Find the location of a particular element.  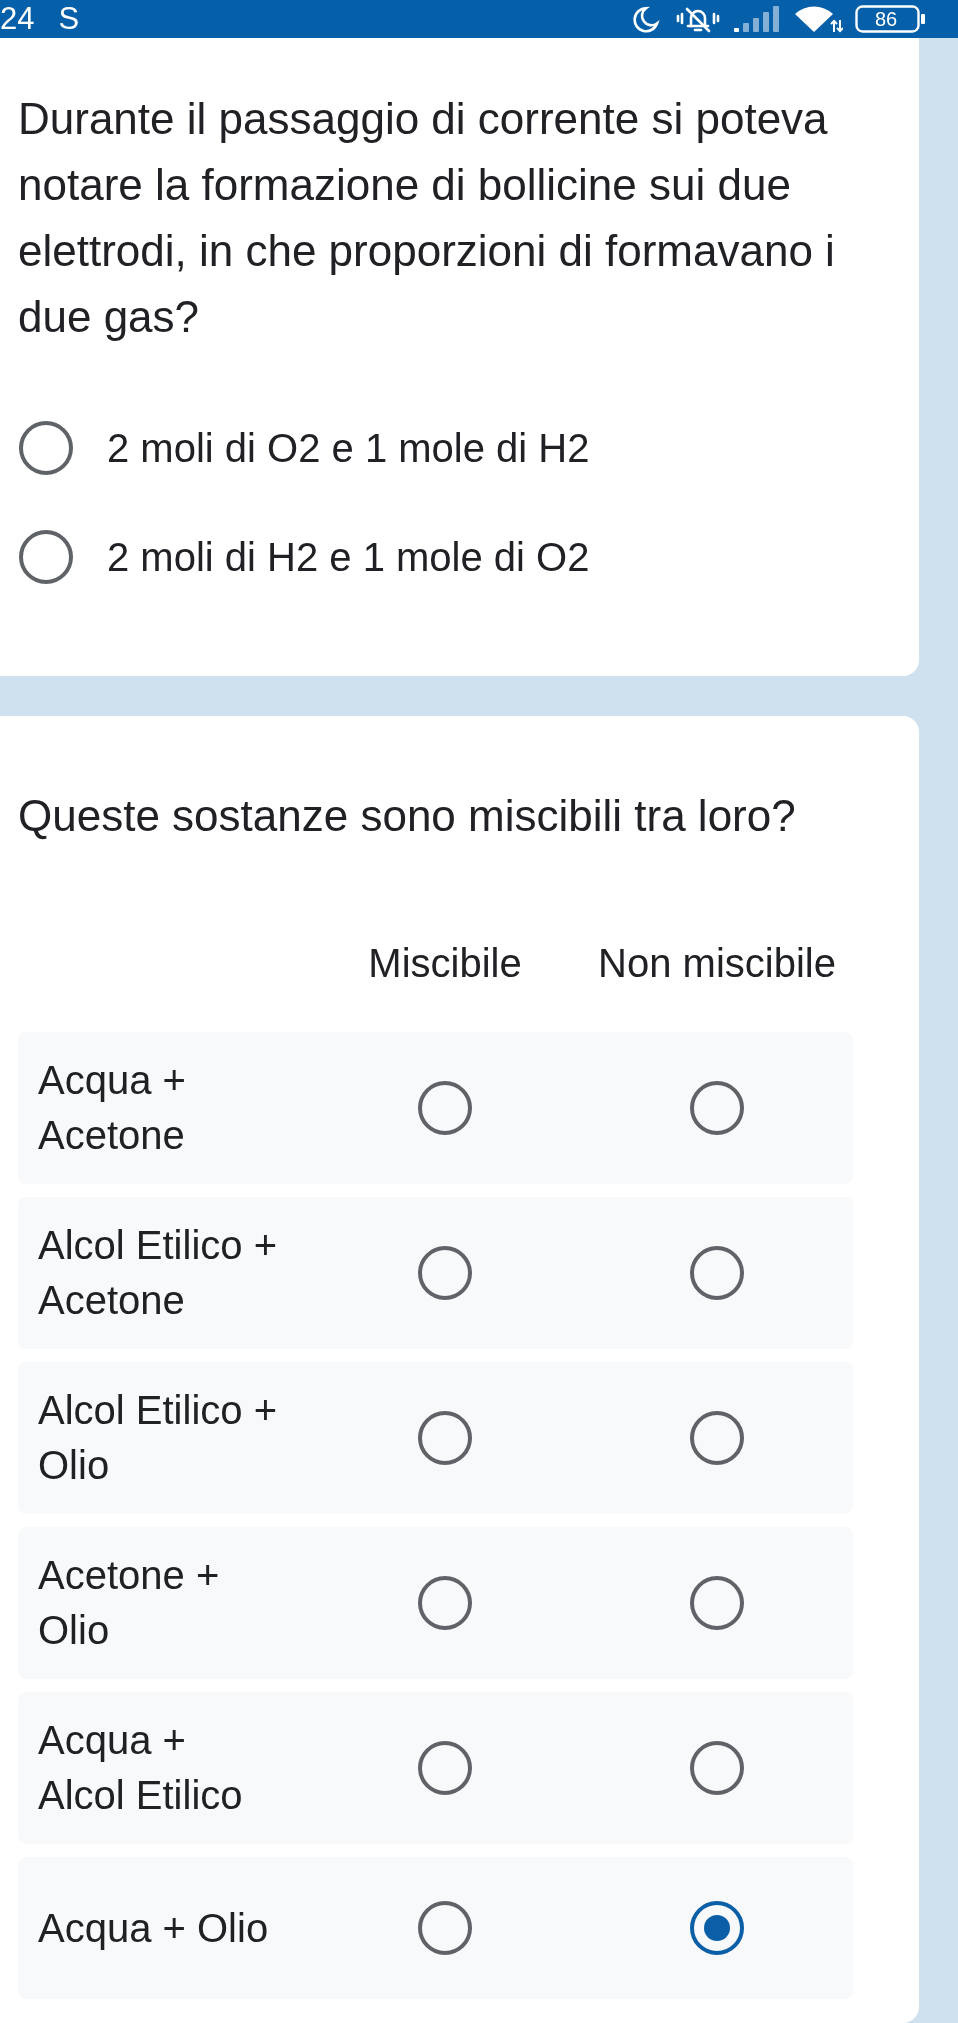

question-title: Durante il passaggio di corrente si poteva notare la formazione di bollicine sui due elettrodi, in che proporzioni di formavano i due gas? is located at coordinates (427, 218).